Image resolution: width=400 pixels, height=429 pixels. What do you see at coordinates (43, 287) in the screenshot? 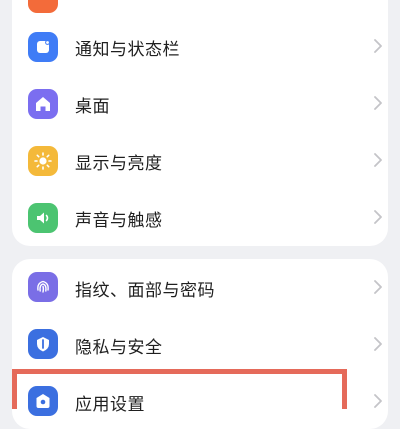
I see `fingerprint-icon` at bounding box center [43, 287].